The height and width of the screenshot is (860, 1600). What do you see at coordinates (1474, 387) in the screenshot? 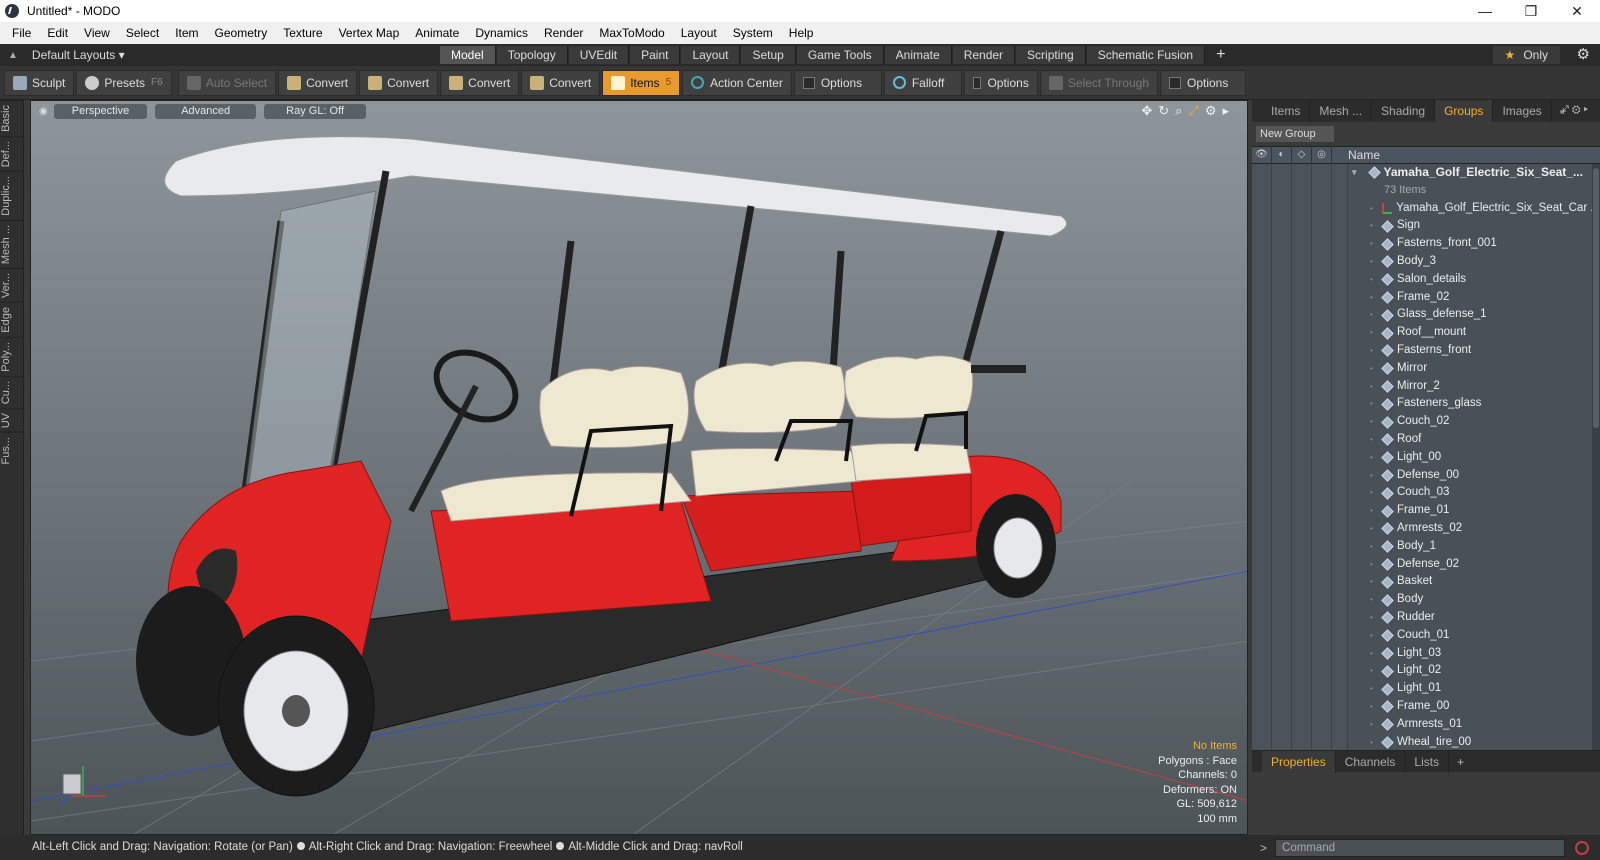
I see `list-item: • Mirror_2` at bounding box center [1474, 387].